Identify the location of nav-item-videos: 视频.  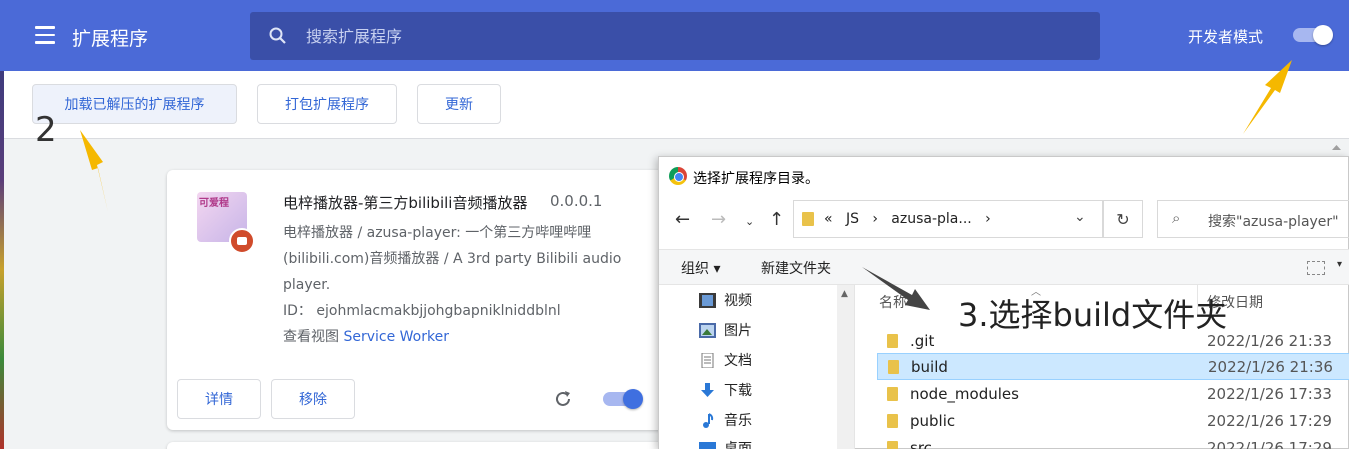
(725, 300).